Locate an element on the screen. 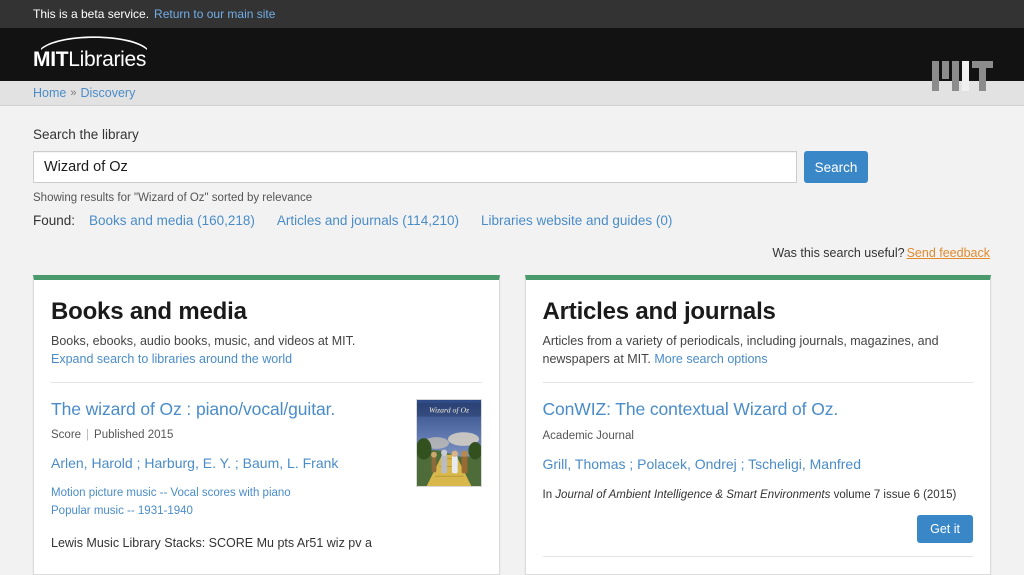 Image resolution: width=1024 pixels, height=575 pixels. return-to-main-site-link: Return to our main site is located at coordinates (214, 14).